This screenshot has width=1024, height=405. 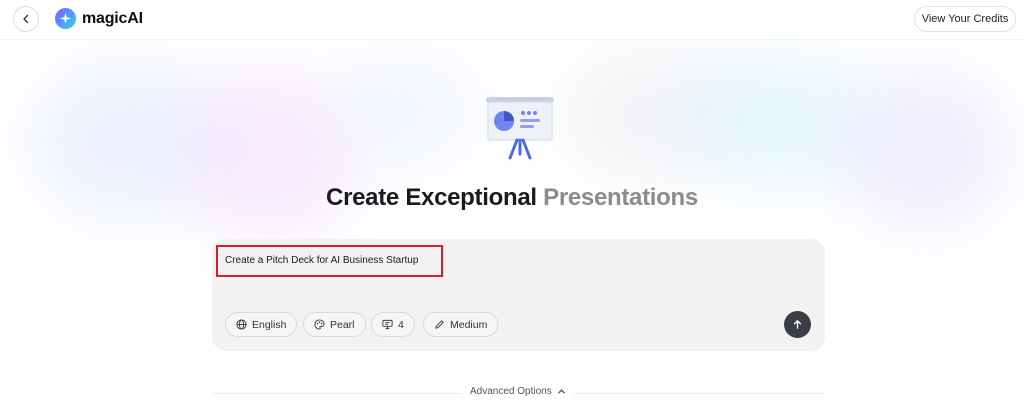 I want to click on slide-count-selector: 4, so click(x=393, y=324).